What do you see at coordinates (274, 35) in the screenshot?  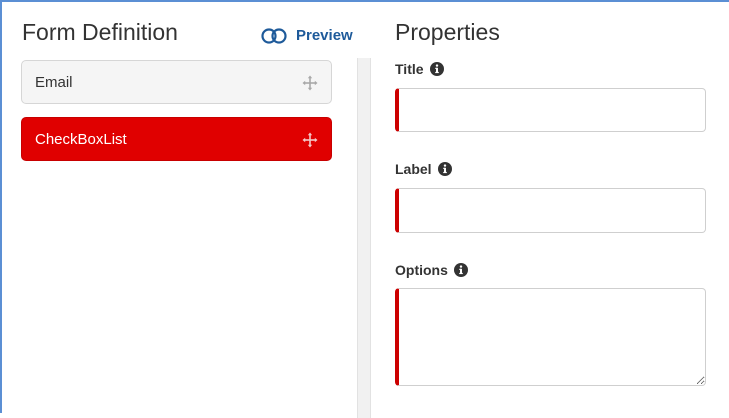 I see `toggle-icon` at bounding box center [274, 35].